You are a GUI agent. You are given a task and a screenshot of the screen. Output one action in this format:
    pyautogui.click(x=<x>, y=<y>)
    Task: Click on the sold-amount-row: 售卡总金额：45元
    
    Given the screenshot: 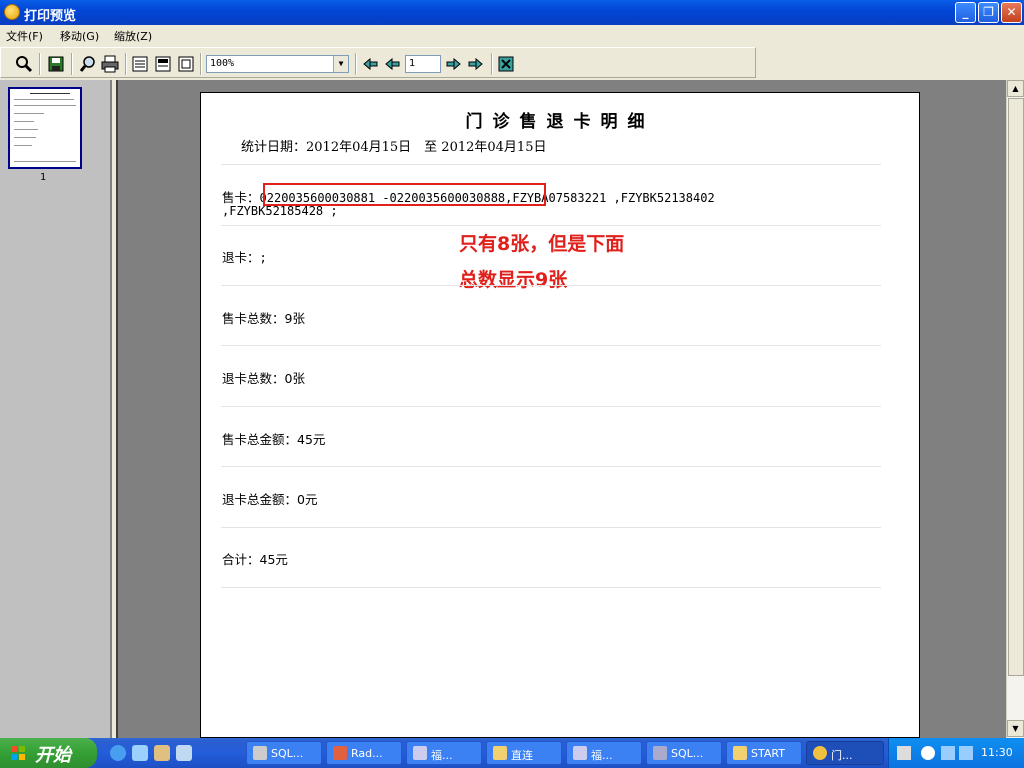 What is the action you would take?
    pyautogui.click(x=273, y=438)
    